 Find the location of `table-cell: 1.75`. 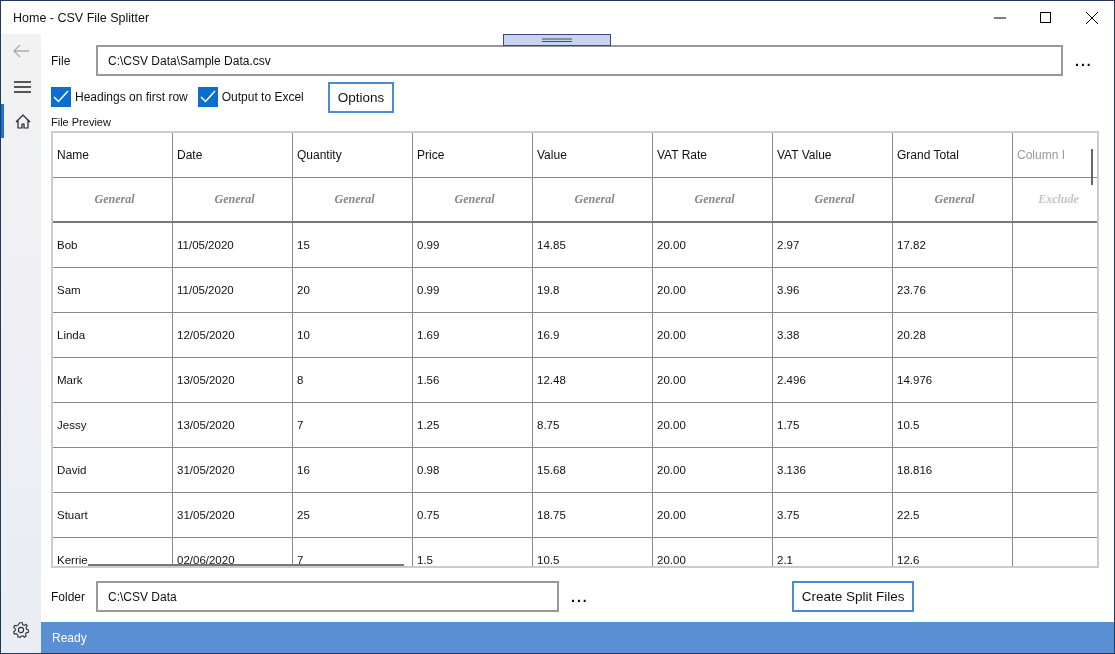

table-cell: 1.75 is located at coordinates (833, 425).